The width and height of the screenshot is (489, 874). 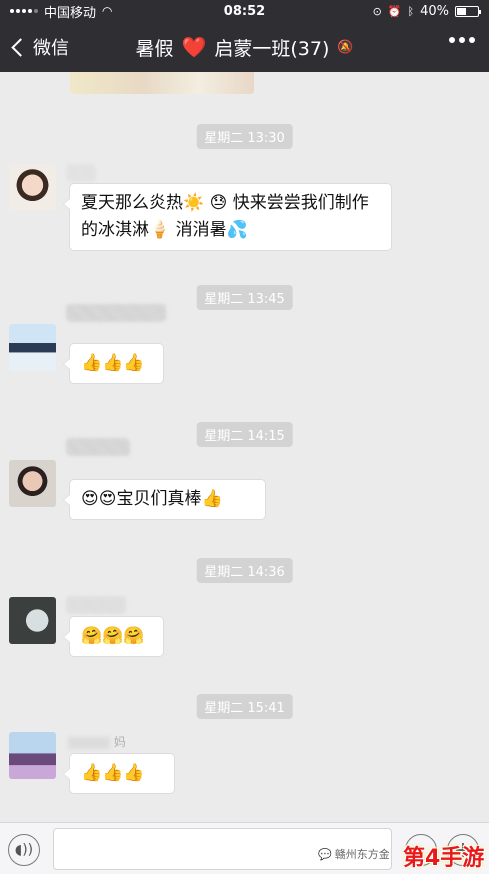 I want to click on carrier-label: 中国移动, so click(x=70, y=13).